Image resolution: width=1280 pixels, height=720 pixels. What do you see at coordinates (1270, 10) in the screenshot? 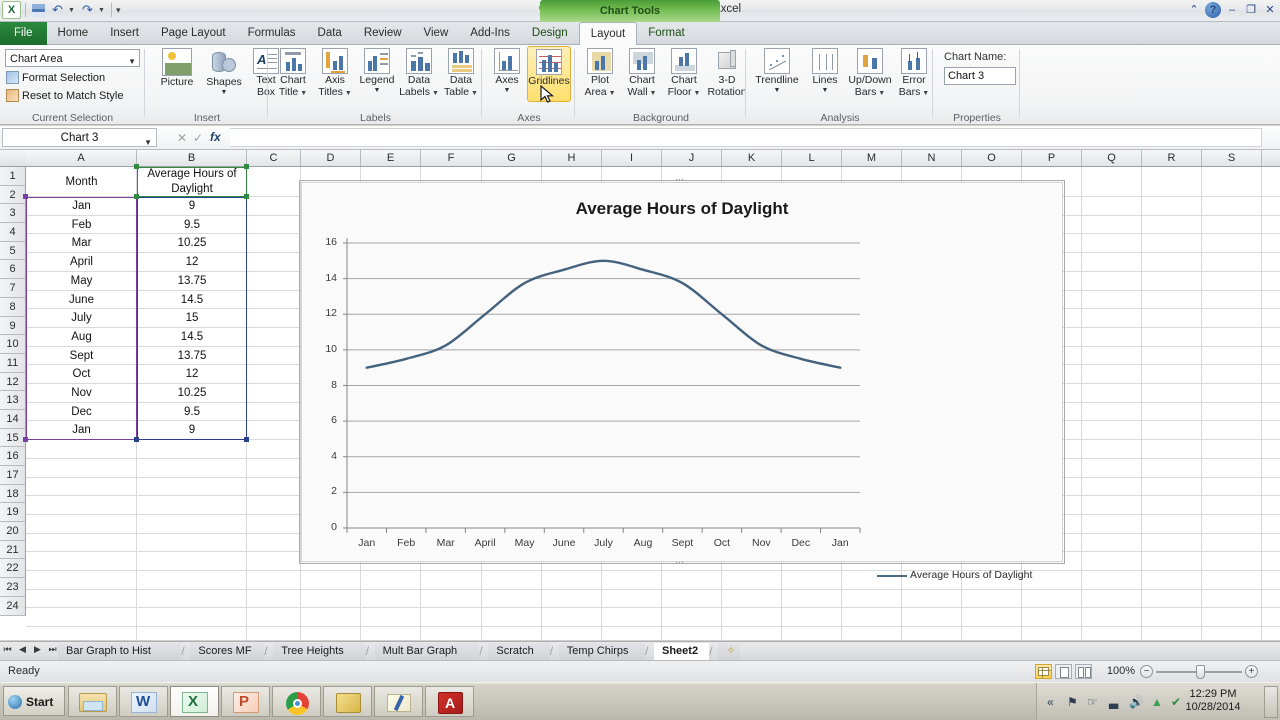
I see `close-icon: ✕` at bounding box center [1270, 10].